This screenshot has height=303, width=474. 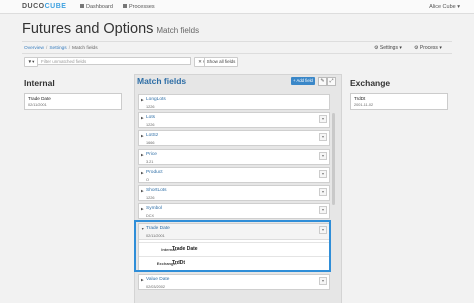 What do you see at coordinates (399, 101) in the screenshot?
I see `exchange-field-card: TrdDt 2001-11-02` at bounding box center [399, 101].